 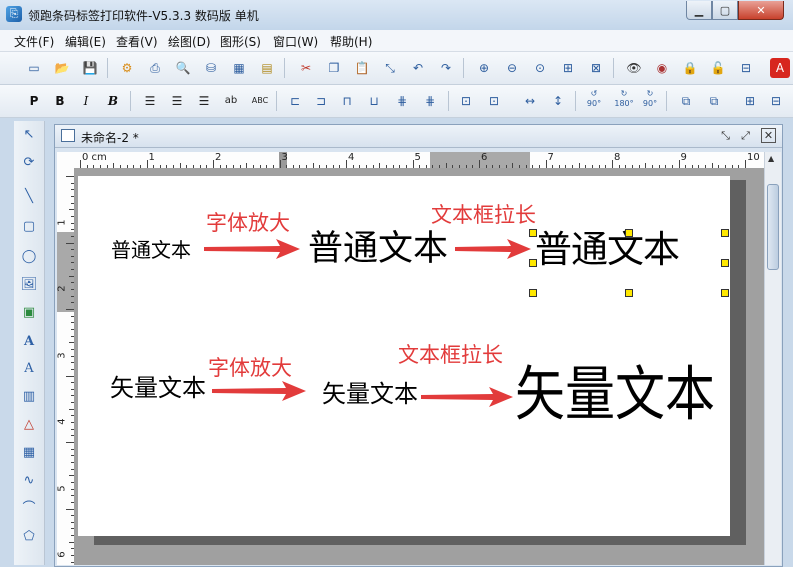 I want to click on transform-icon: ⤡, so click(x=390, y=68).